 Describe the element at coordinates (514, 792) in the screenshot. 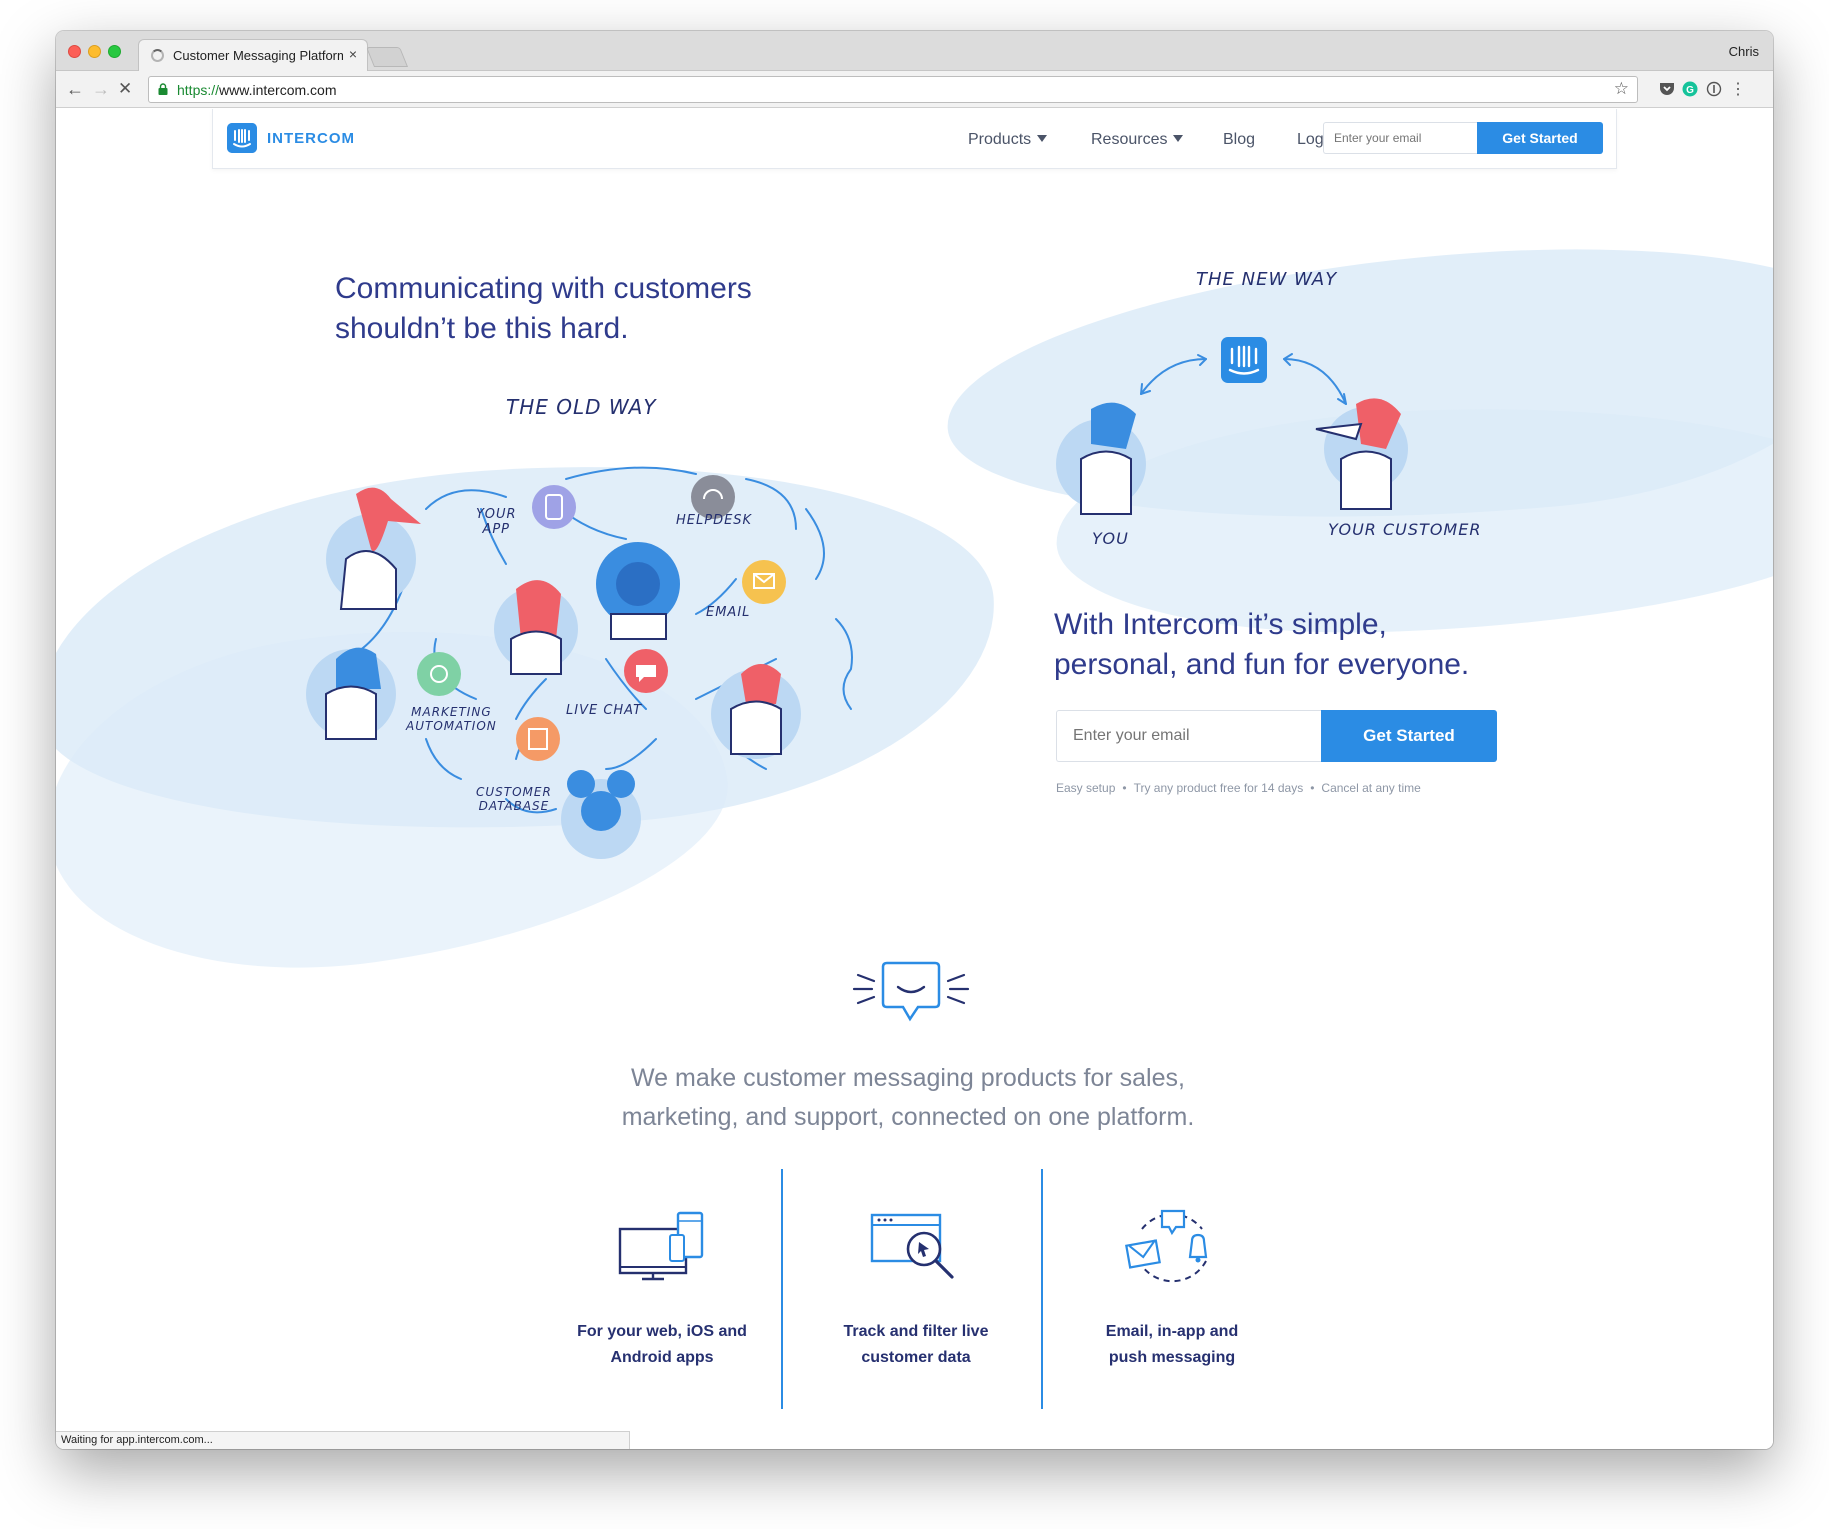

I see `database-label-line1: CUSTOMER` at that location.